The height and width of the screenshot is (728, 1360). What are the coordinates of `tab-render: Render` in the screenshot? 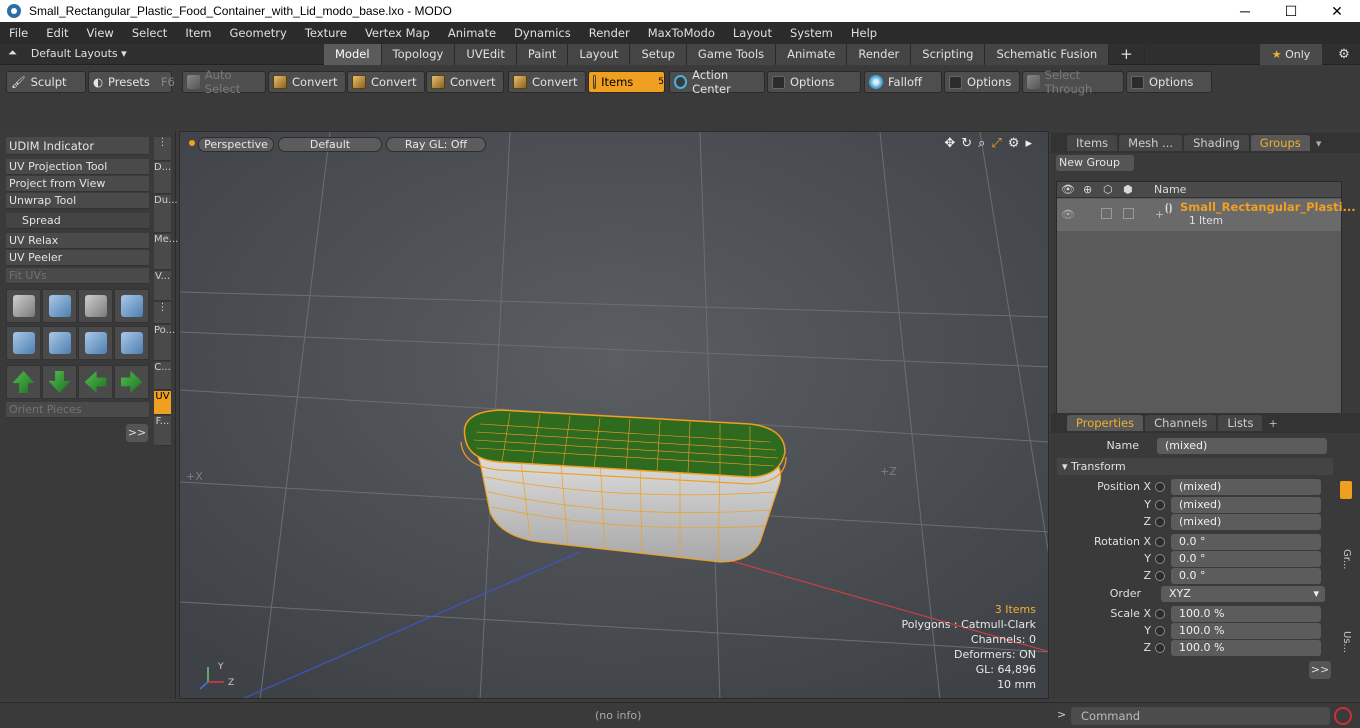 It's located at (879, 54).